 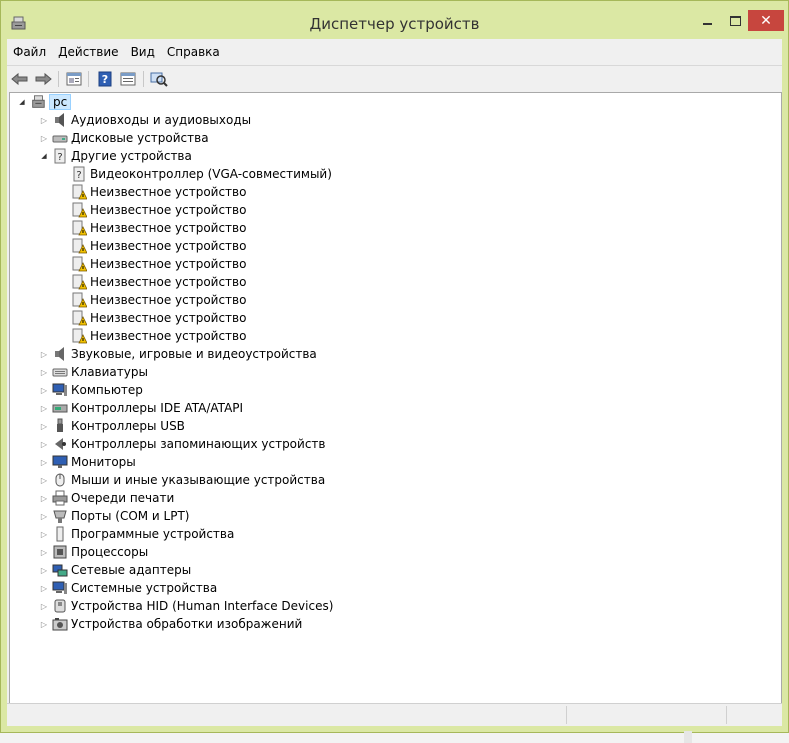 I want to click on printer-icon, so click(x=60, y=498).